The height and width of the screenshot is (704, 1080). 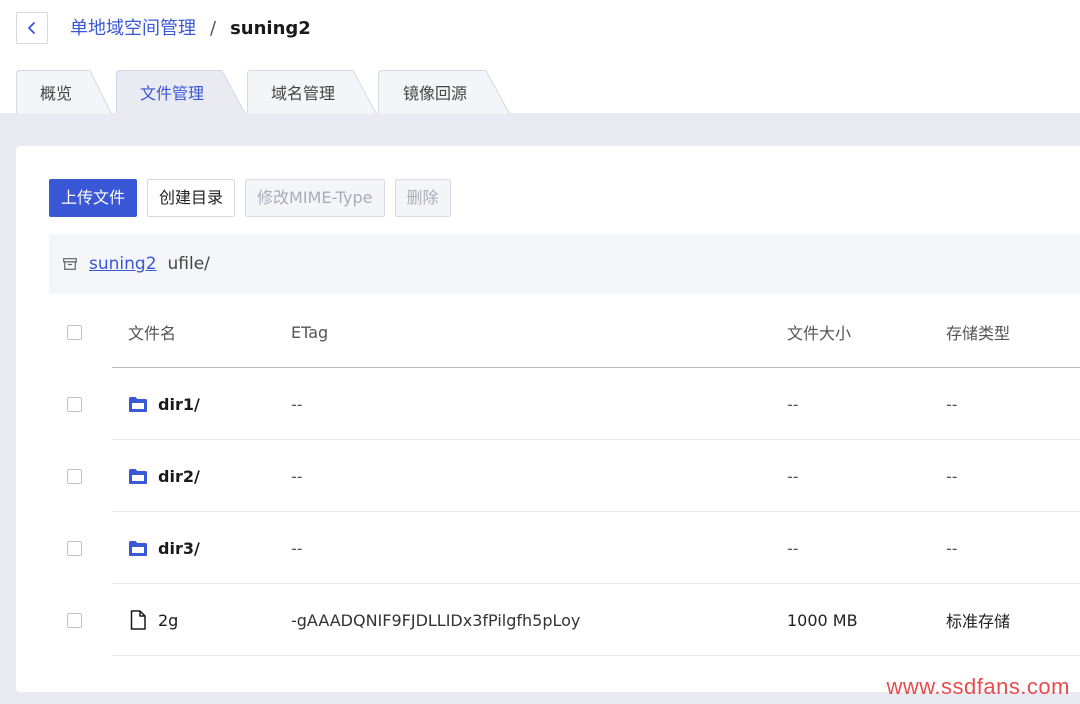 I want to click on create-directory-button: 创建目录, so click(x=191, y=198).